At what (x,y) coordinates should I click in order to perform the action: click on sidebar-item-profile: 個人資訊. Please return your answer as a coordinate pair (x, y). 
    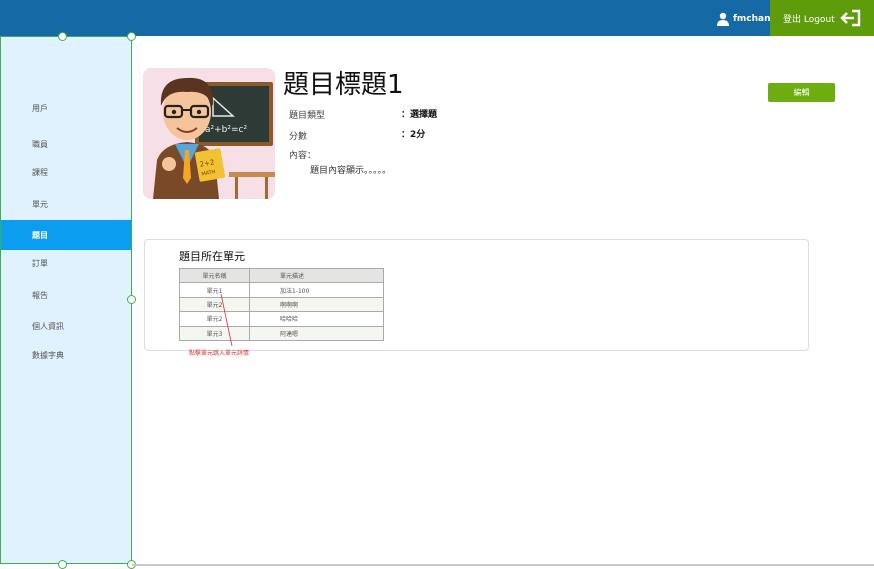
    Looking at the image, I should click on (66, 326).